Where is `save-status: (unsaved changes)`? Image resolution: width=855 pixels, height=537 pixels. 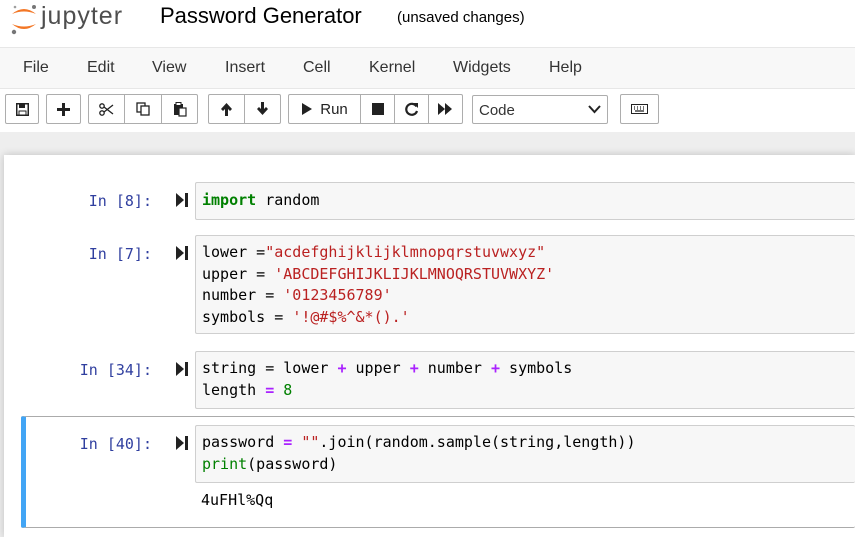 save-status: (unsaved changes) is located at coordinates (461, 17).